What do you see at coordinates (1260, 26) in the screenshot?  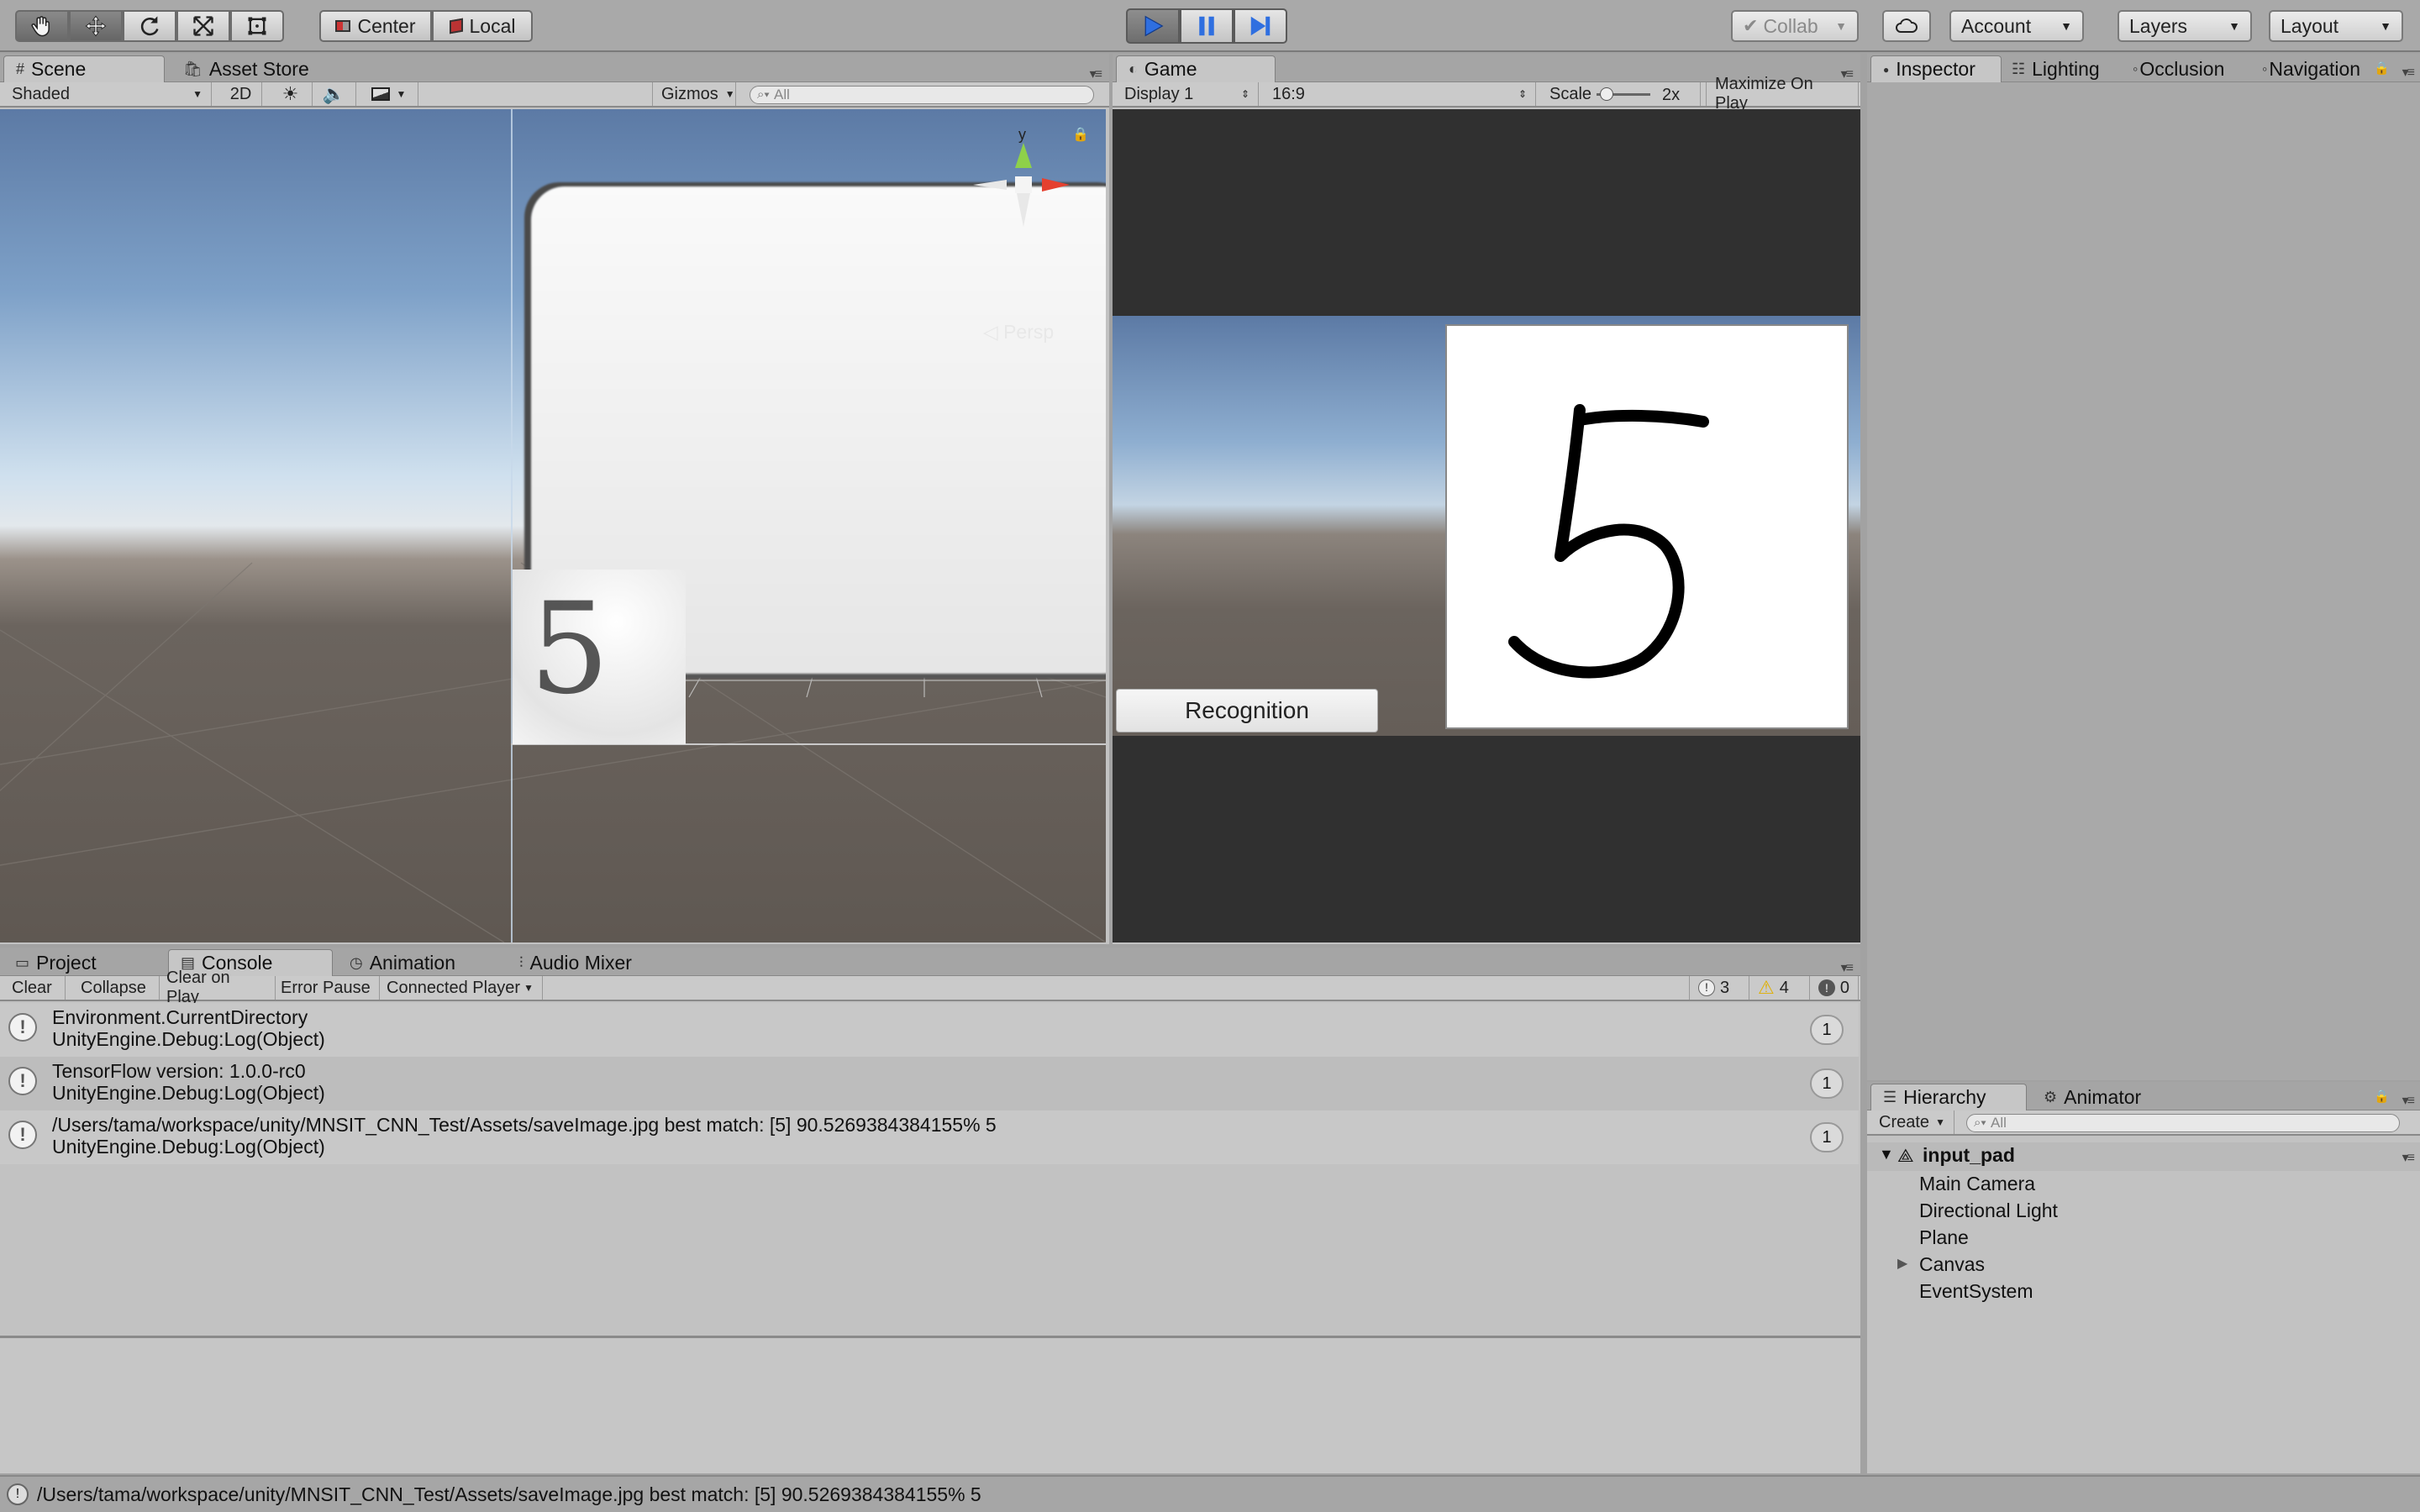 I see `step-button` at bounding box center [1260, 26].